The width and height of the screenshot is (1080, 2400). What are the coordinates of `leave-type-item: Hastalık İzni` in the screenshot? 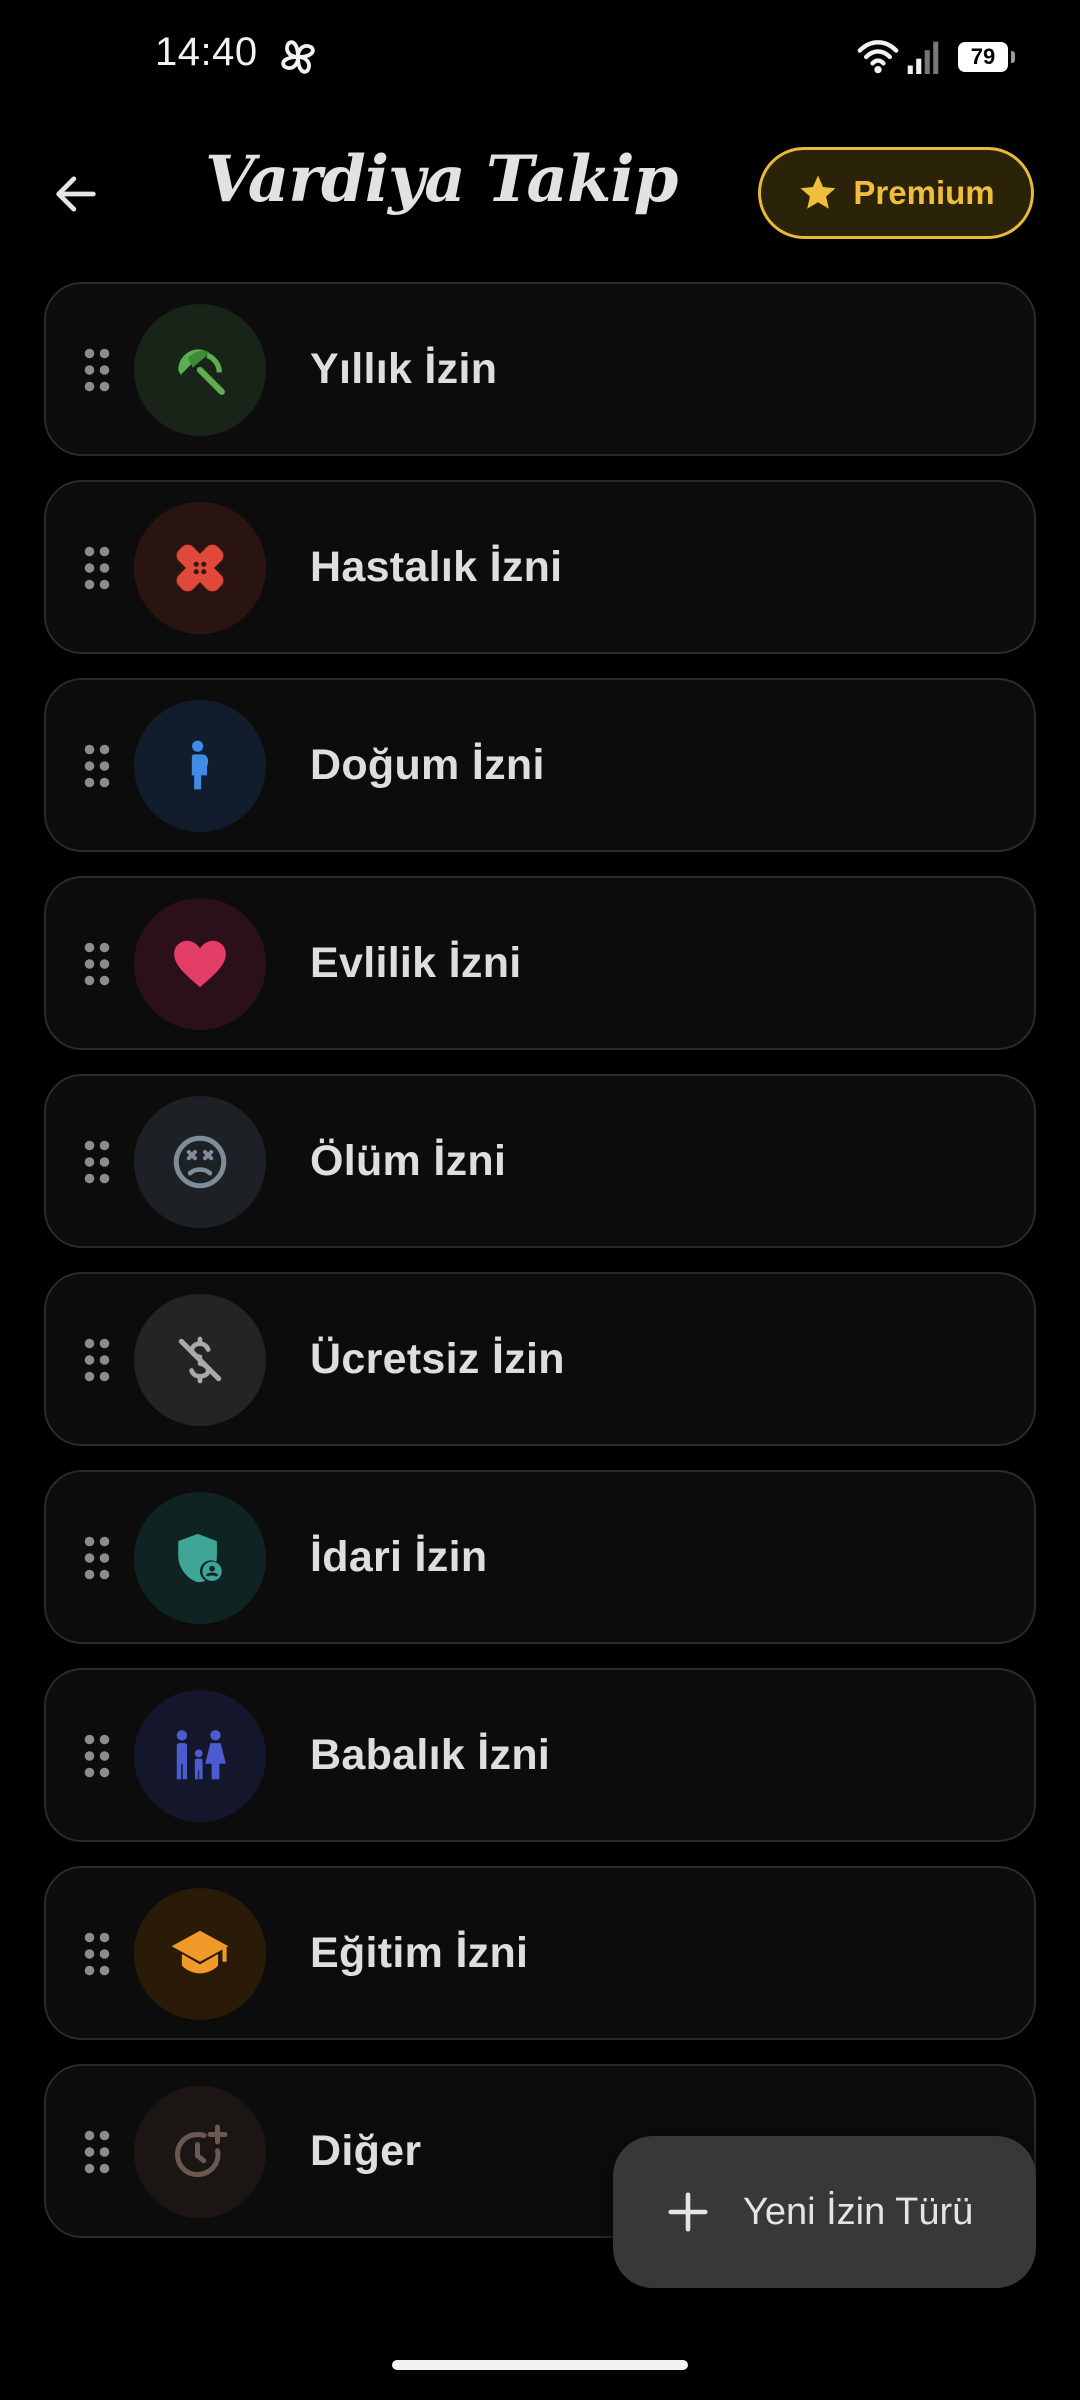 It's located at (540, 567).